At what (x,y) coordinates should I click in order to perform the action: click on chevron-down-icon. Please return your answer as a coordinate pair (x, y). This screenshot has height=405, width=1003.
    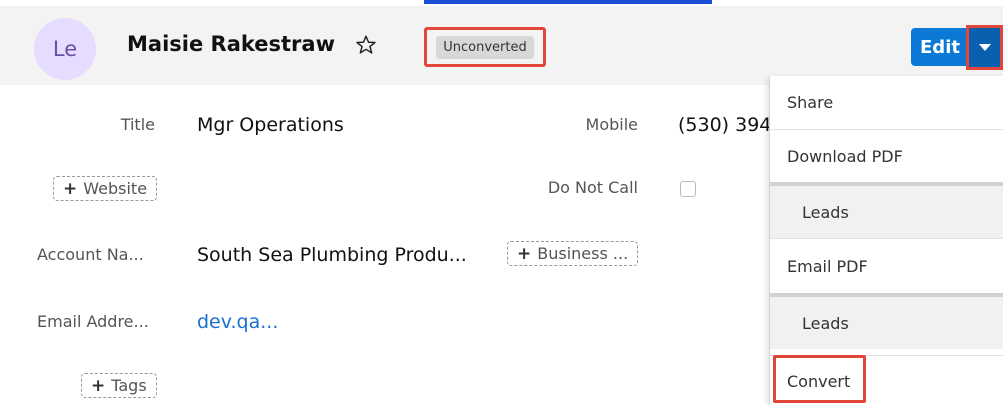
    Looking at the image, I should click on (984, 47).